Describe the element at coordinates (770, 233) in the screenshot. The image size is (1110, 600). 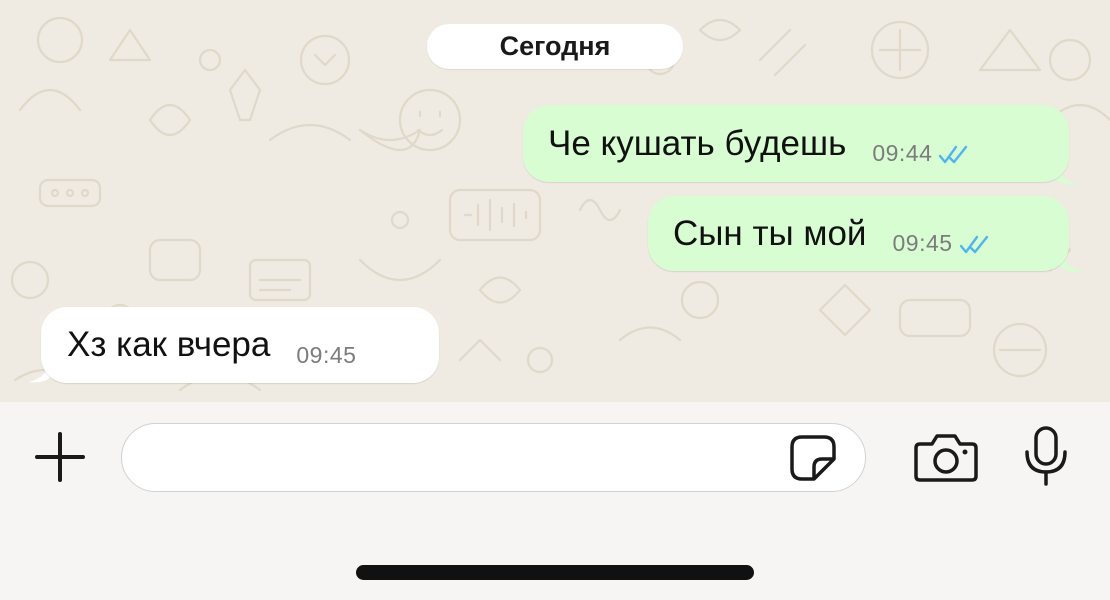
I see `message-text: Сын ты мой` at that location.